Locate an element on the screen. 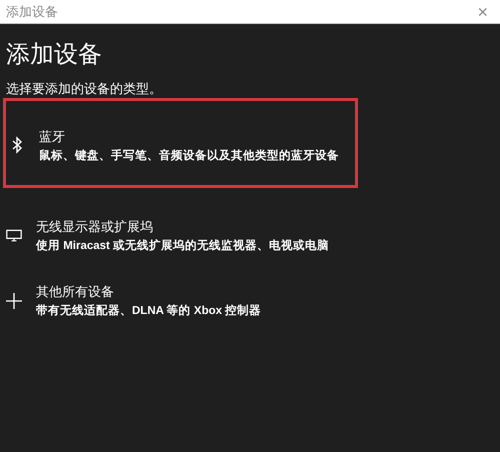 This screenshot has width=500, height=452. option-description: 鼠标、键盘、手写笔、音频设备以及其他类型的蓝牙设备 is located at coordinates (189, 155).